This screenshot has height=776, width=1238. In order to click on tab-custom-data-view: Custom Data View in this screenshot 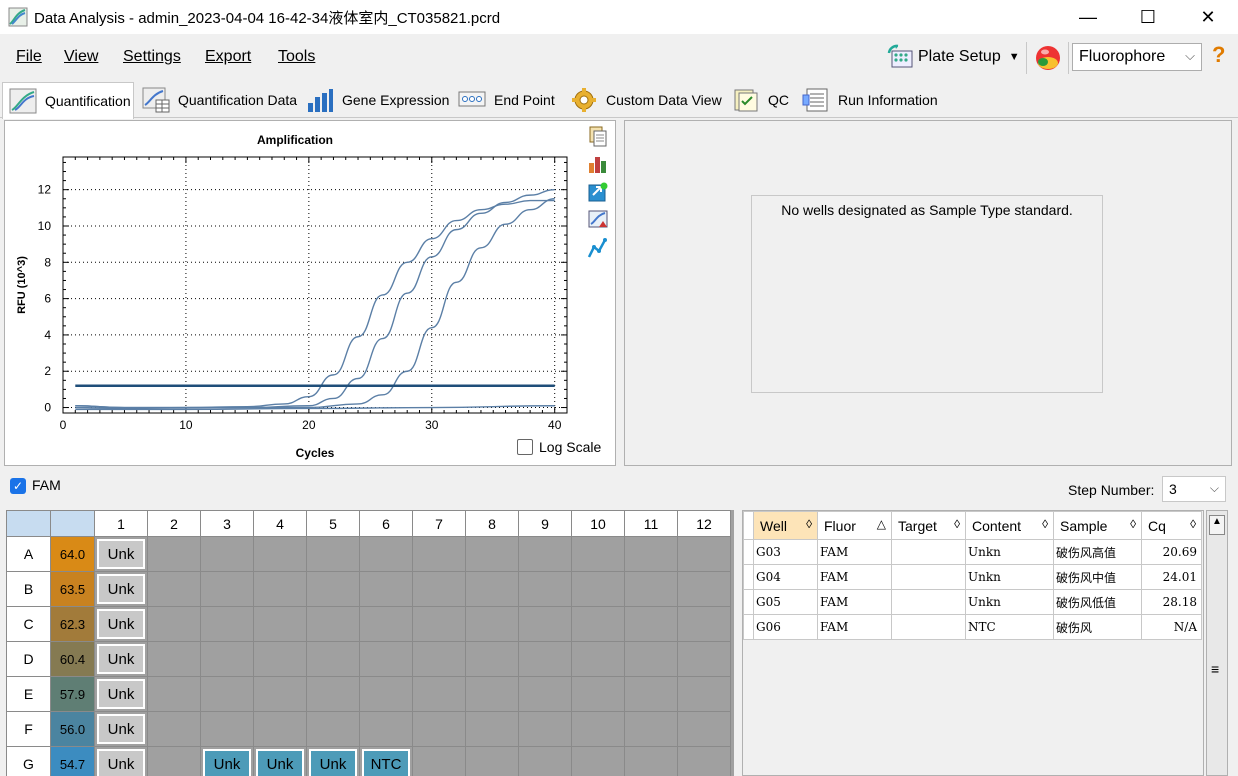, I will do `click(644, 100)`.